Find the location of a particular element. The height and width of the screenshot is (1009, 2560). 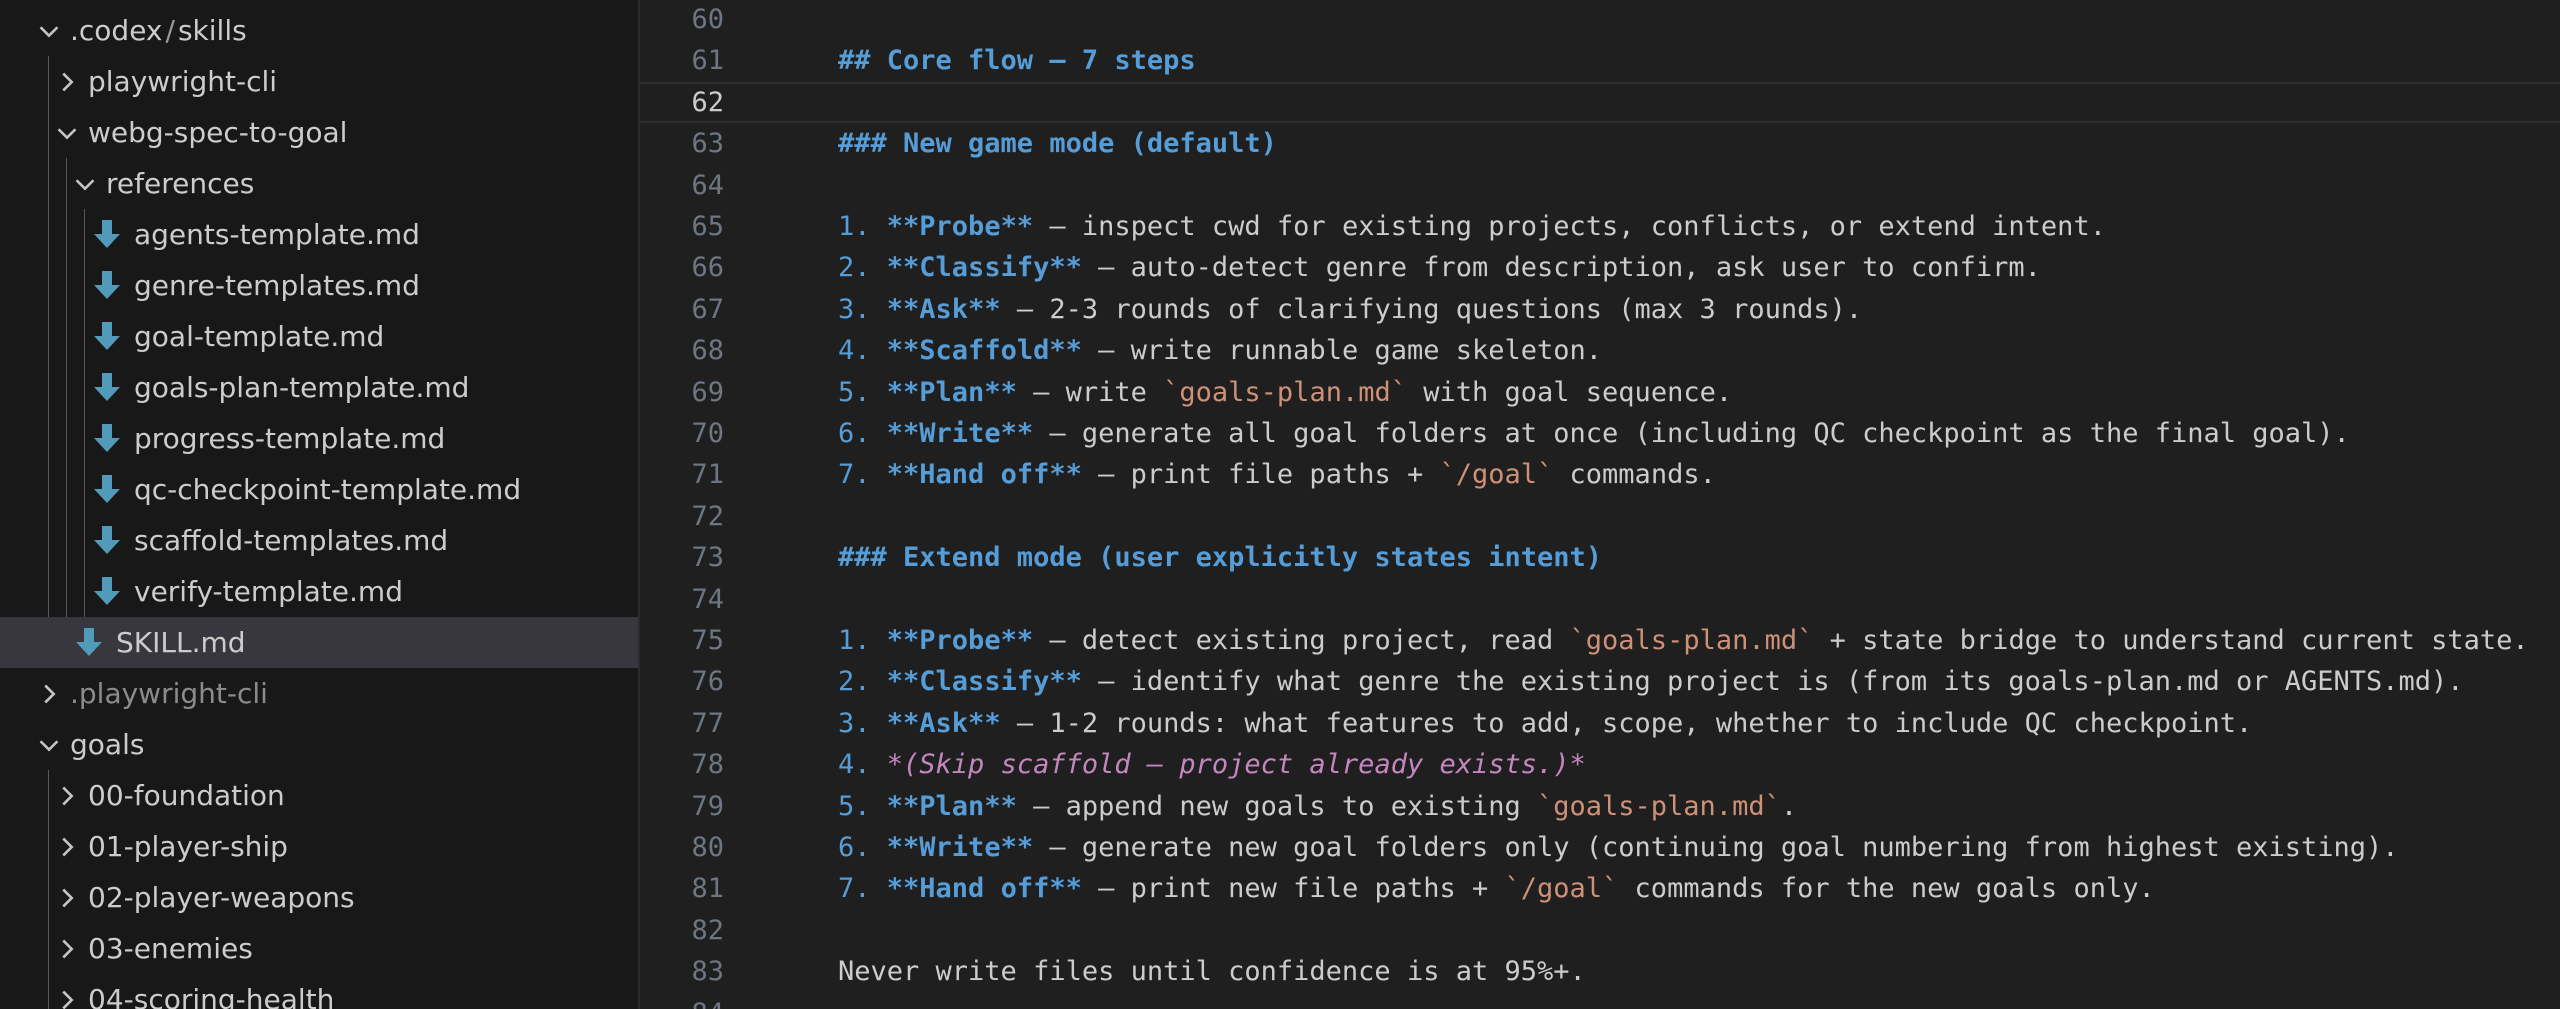

token-bold: **Ask** is located at coordinates (943, 723).